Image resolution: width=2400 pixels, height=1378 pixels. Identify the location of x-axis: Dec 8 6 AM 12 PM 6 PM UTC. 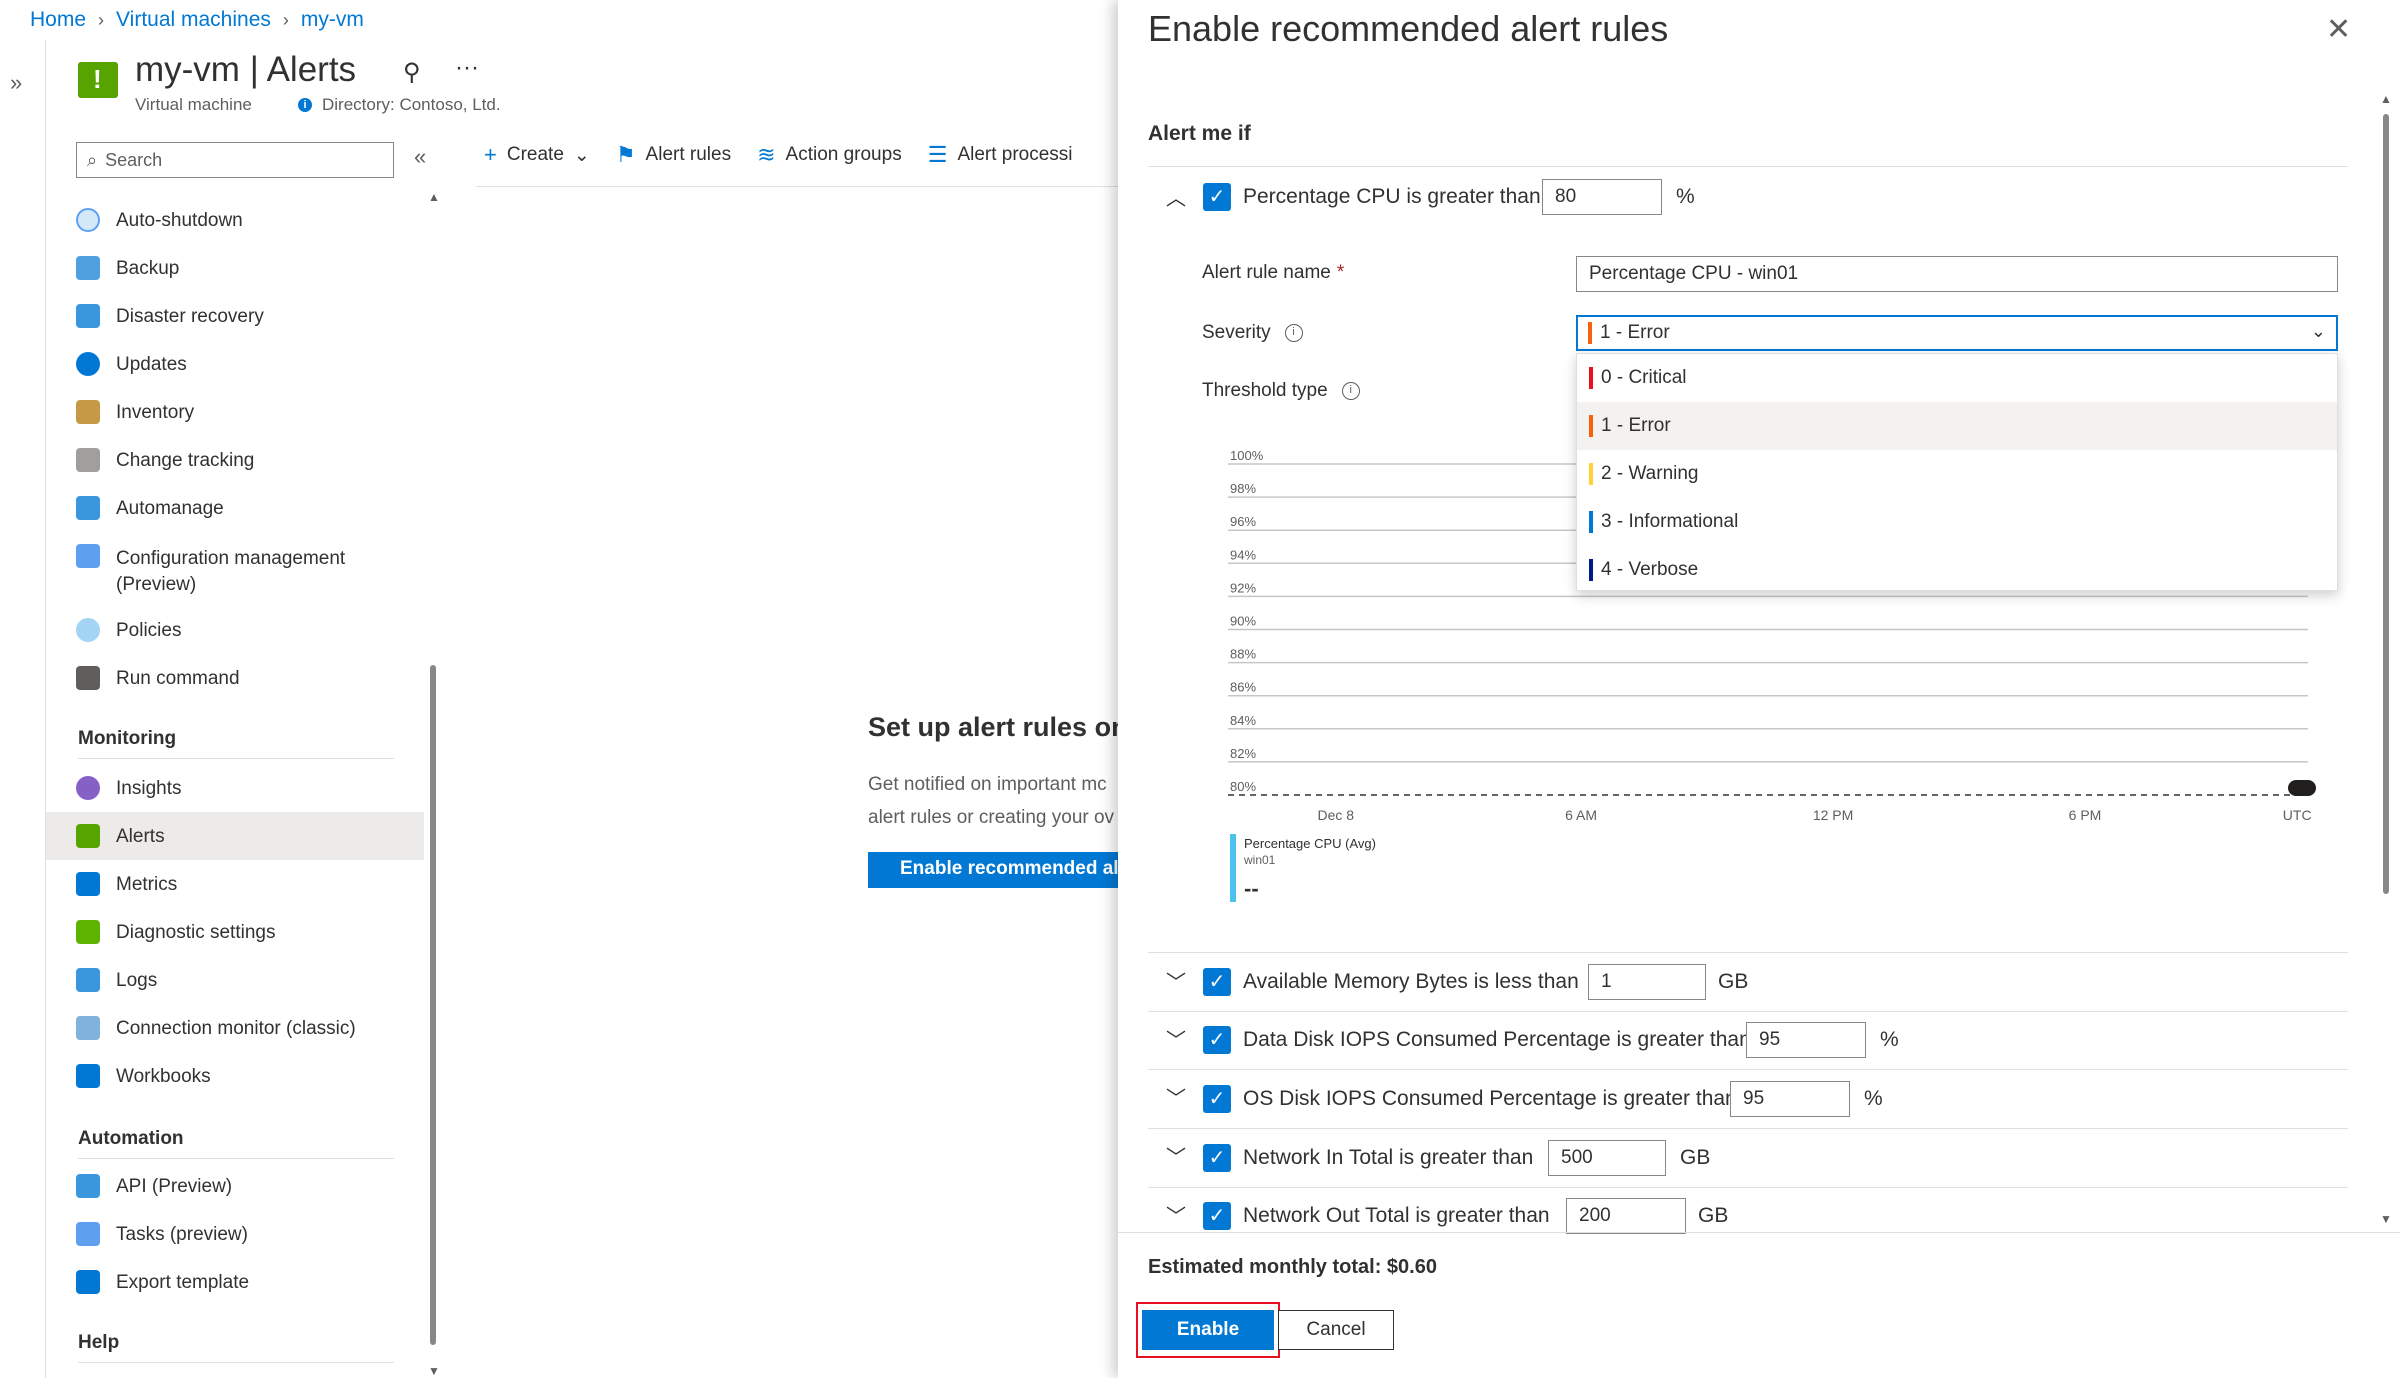
(1814, 815).